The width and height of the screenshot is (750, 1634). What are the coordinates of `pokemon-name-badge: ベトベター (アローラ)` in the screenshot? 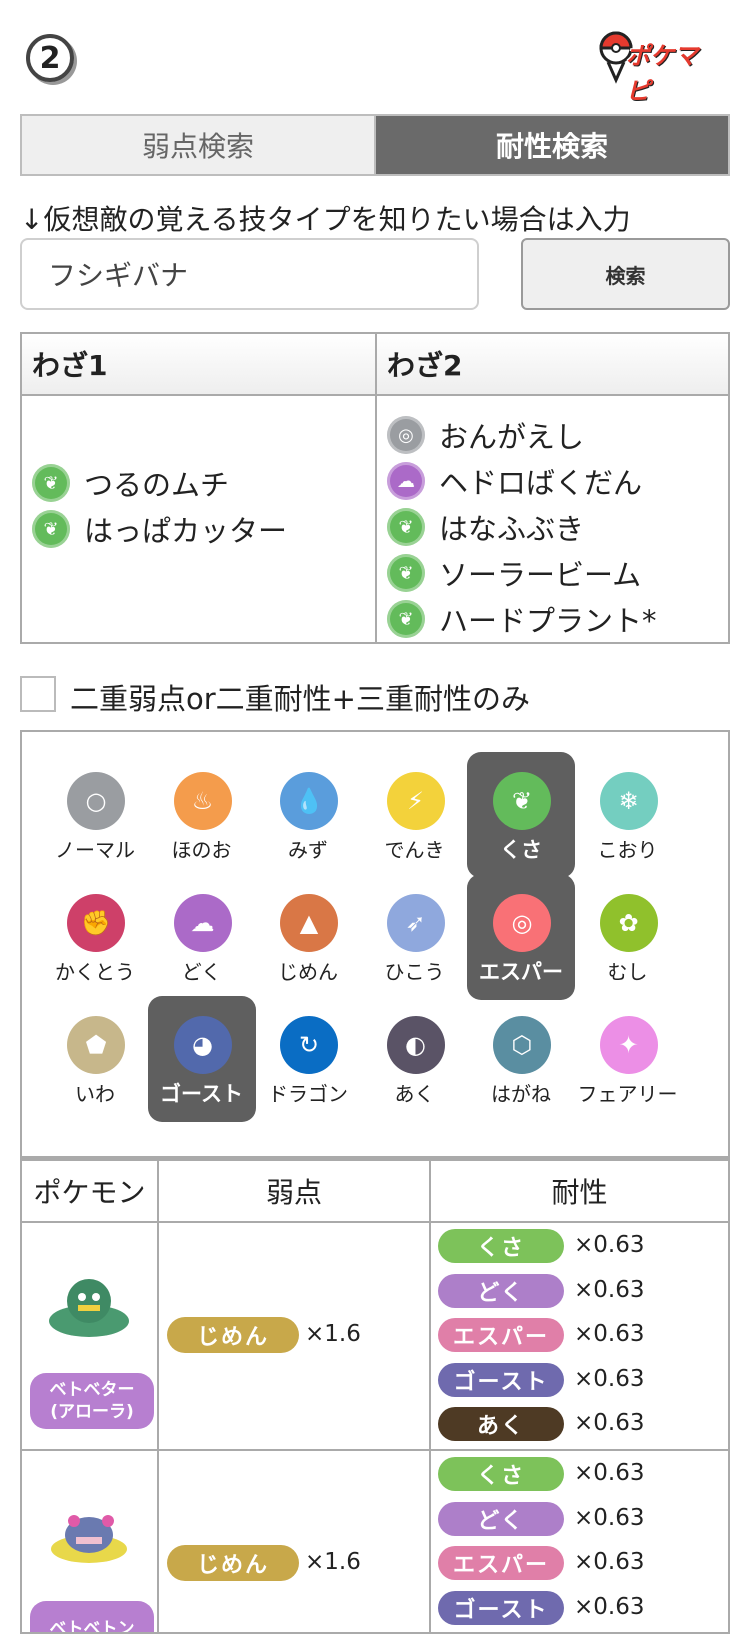 It's located at (92, 1401).